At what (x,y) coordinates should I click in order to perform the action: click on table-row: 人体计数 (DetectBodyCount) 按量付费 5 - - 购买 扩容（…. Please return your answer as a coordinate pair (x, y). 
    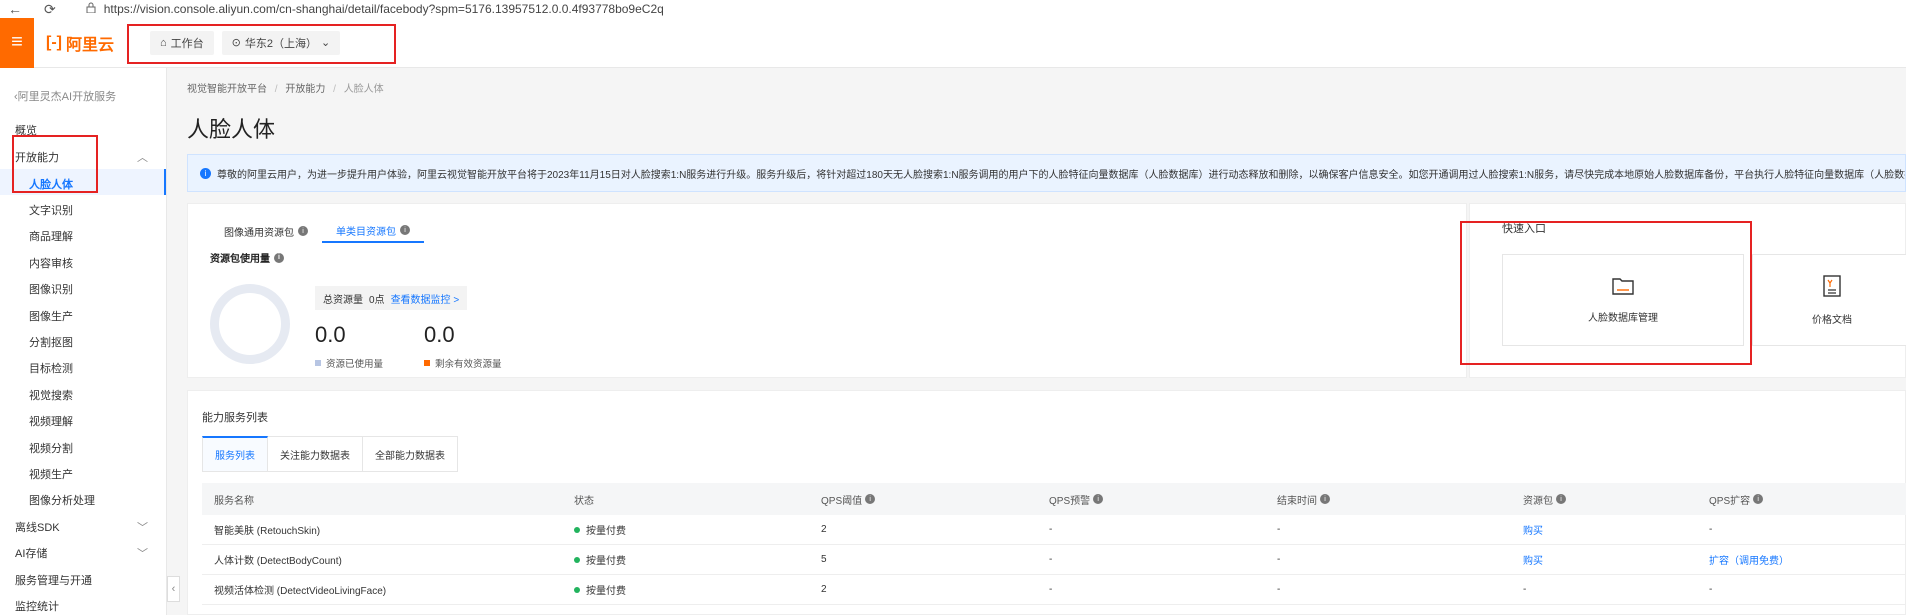
    Looking at the image, I should click on (1054, 560).